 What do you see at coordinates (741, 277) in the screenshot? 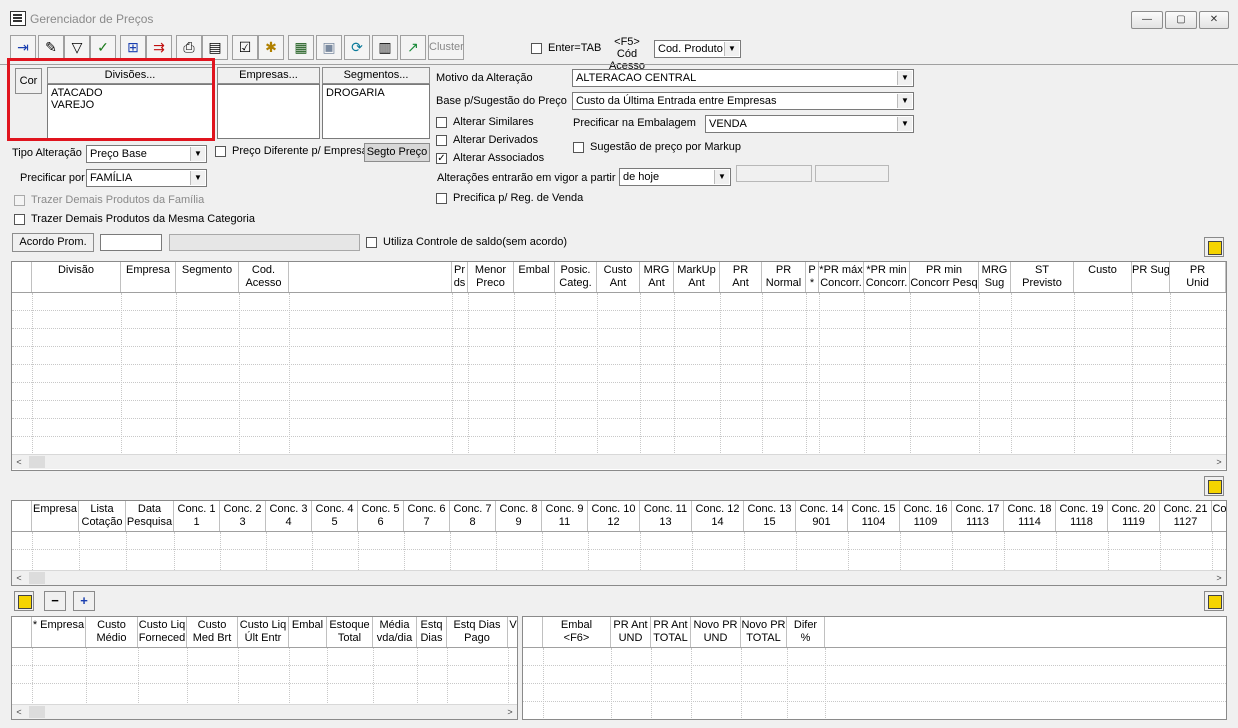
I see `column-header: PR Ant` at bounding box center [741, 277].